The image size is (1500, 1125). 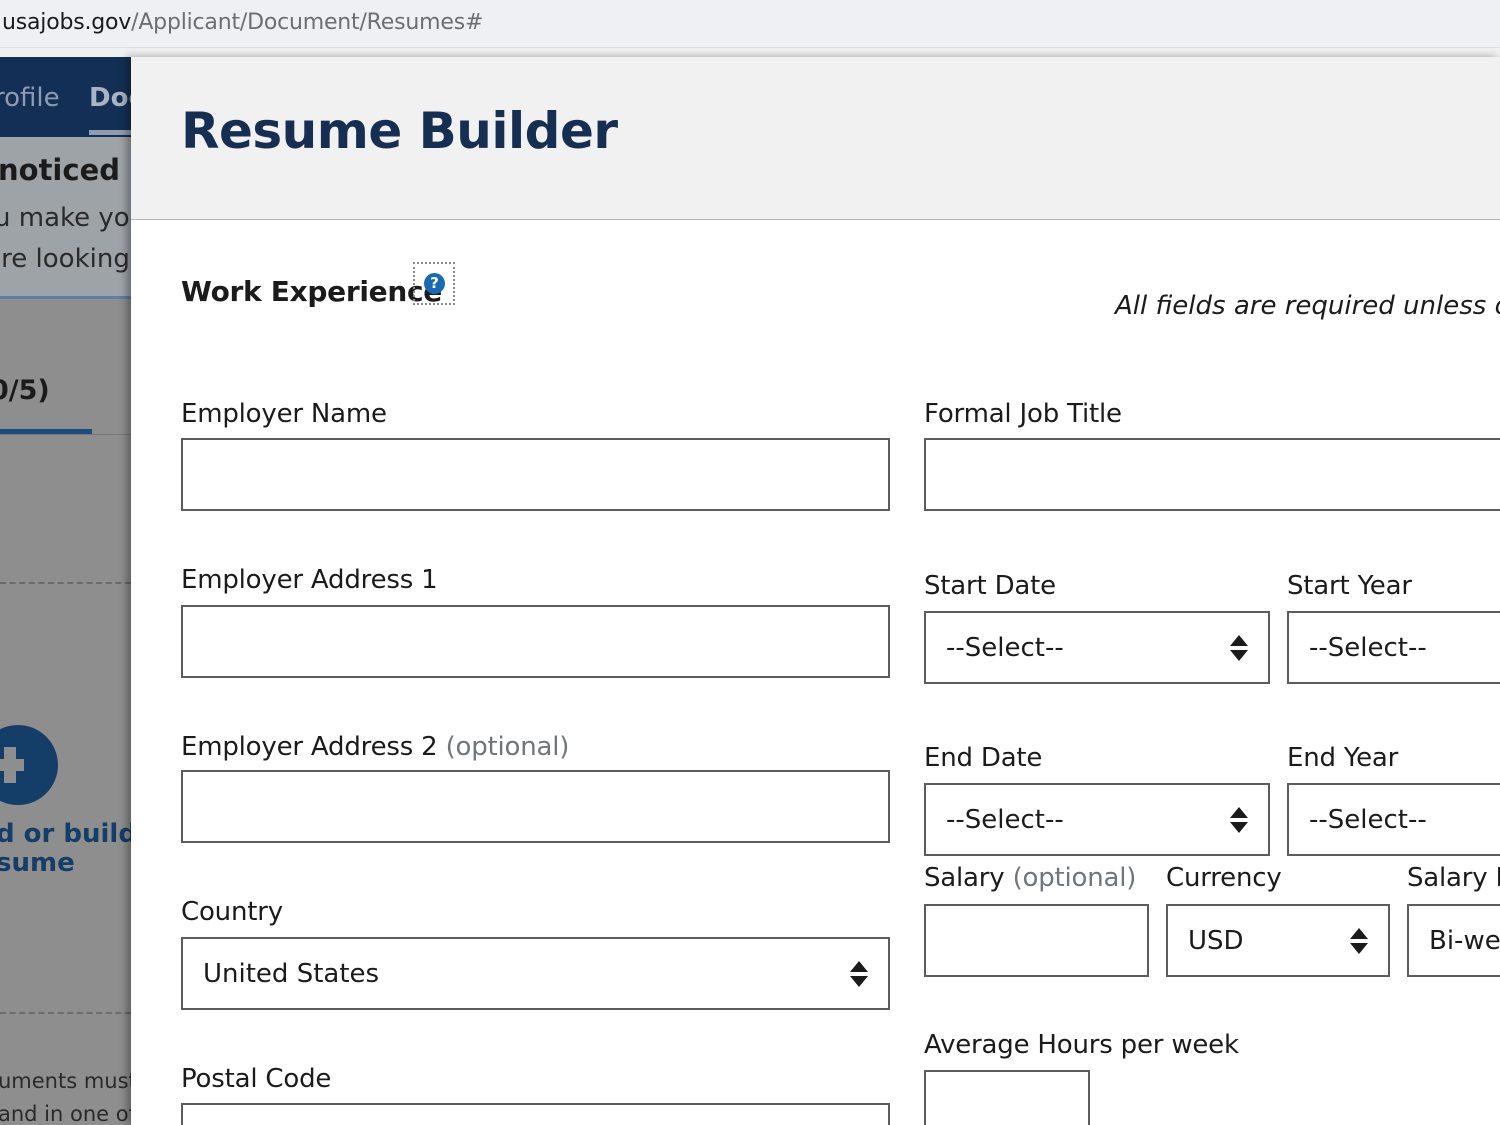 What do you see at coordinates (1007, 1097) in the screenshot?
I see `average-hours-input` at bounding box center [1007, 1097].